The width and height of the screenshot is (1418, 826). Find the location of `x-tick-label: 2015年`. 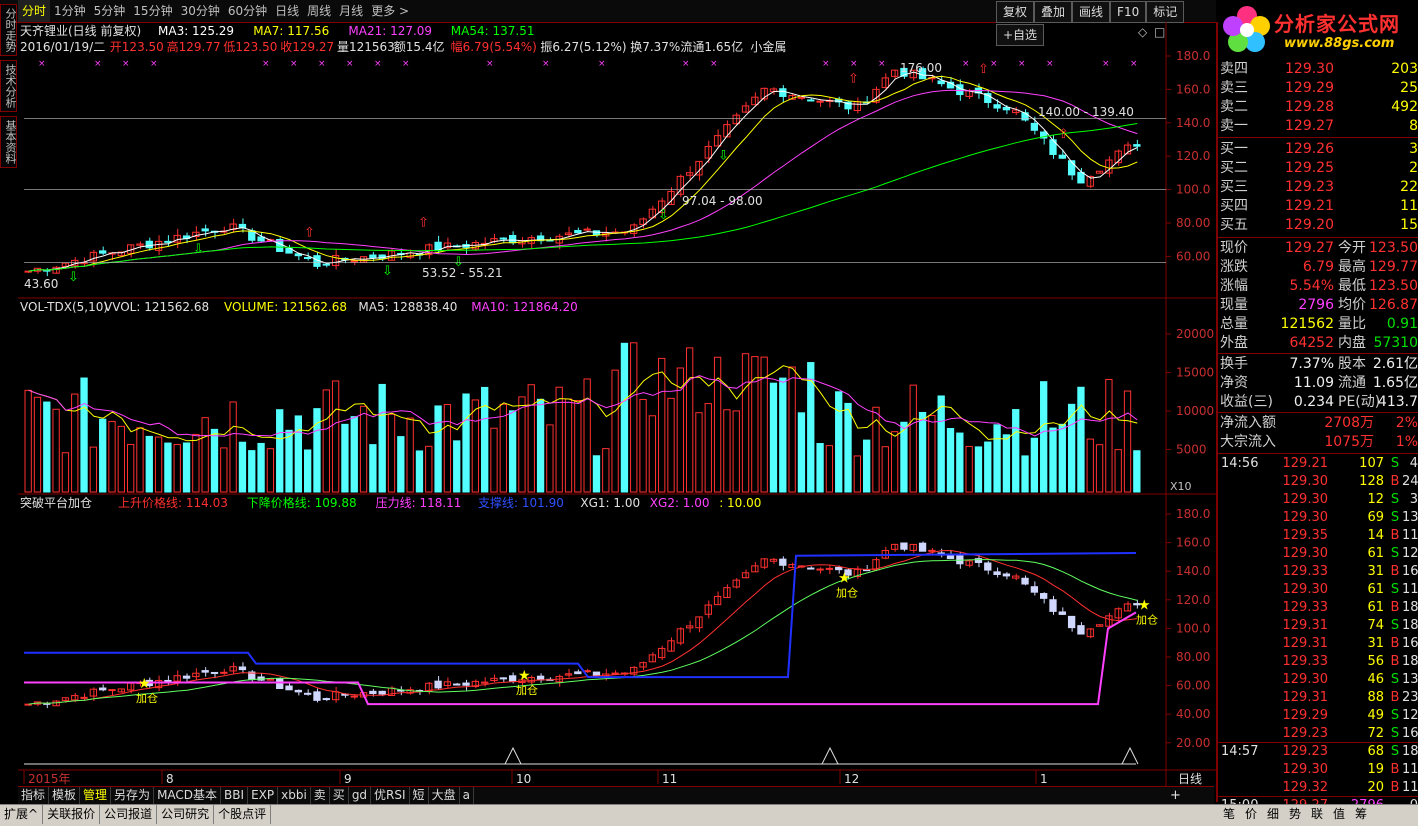

x-tick-label: 2015年 is located at coordinates (49, 779).